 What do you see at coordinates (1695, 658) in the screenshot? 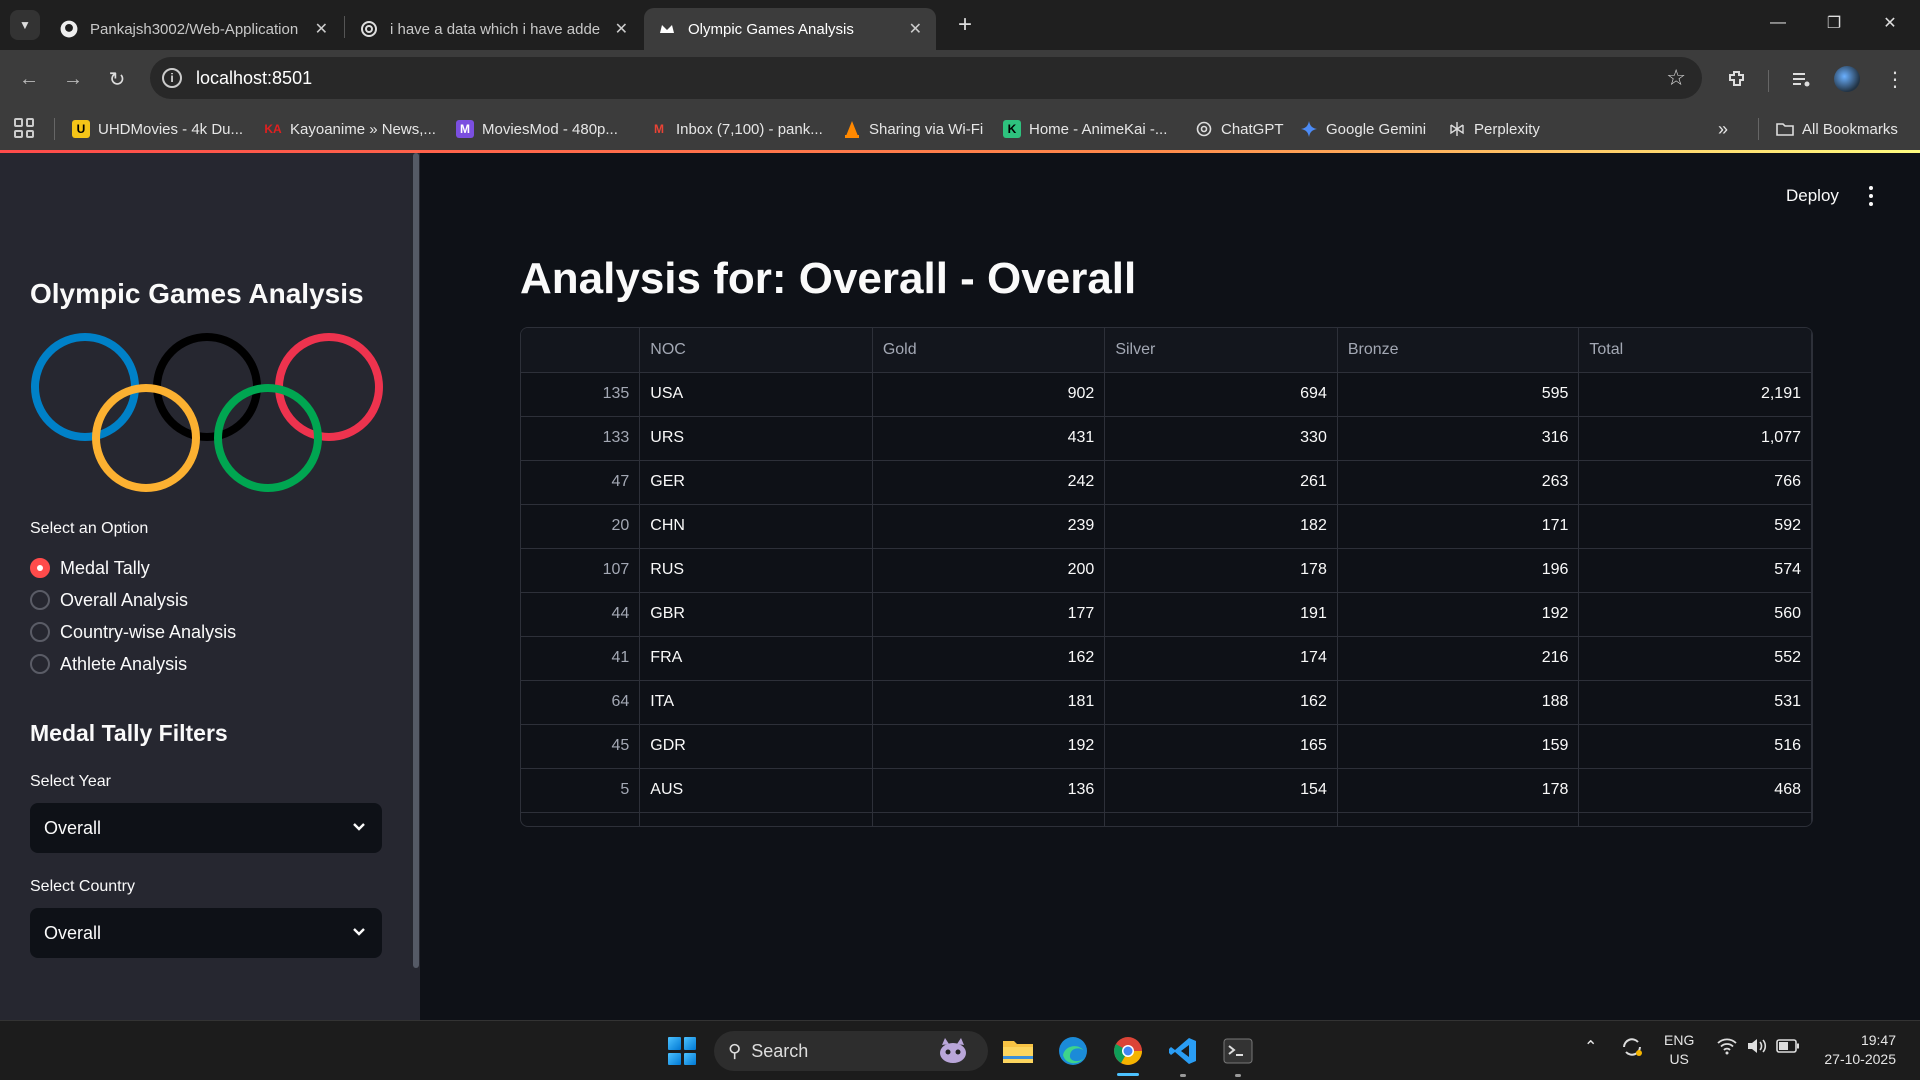
I see `cell-total: 552` at bounding box center [1695, 658].